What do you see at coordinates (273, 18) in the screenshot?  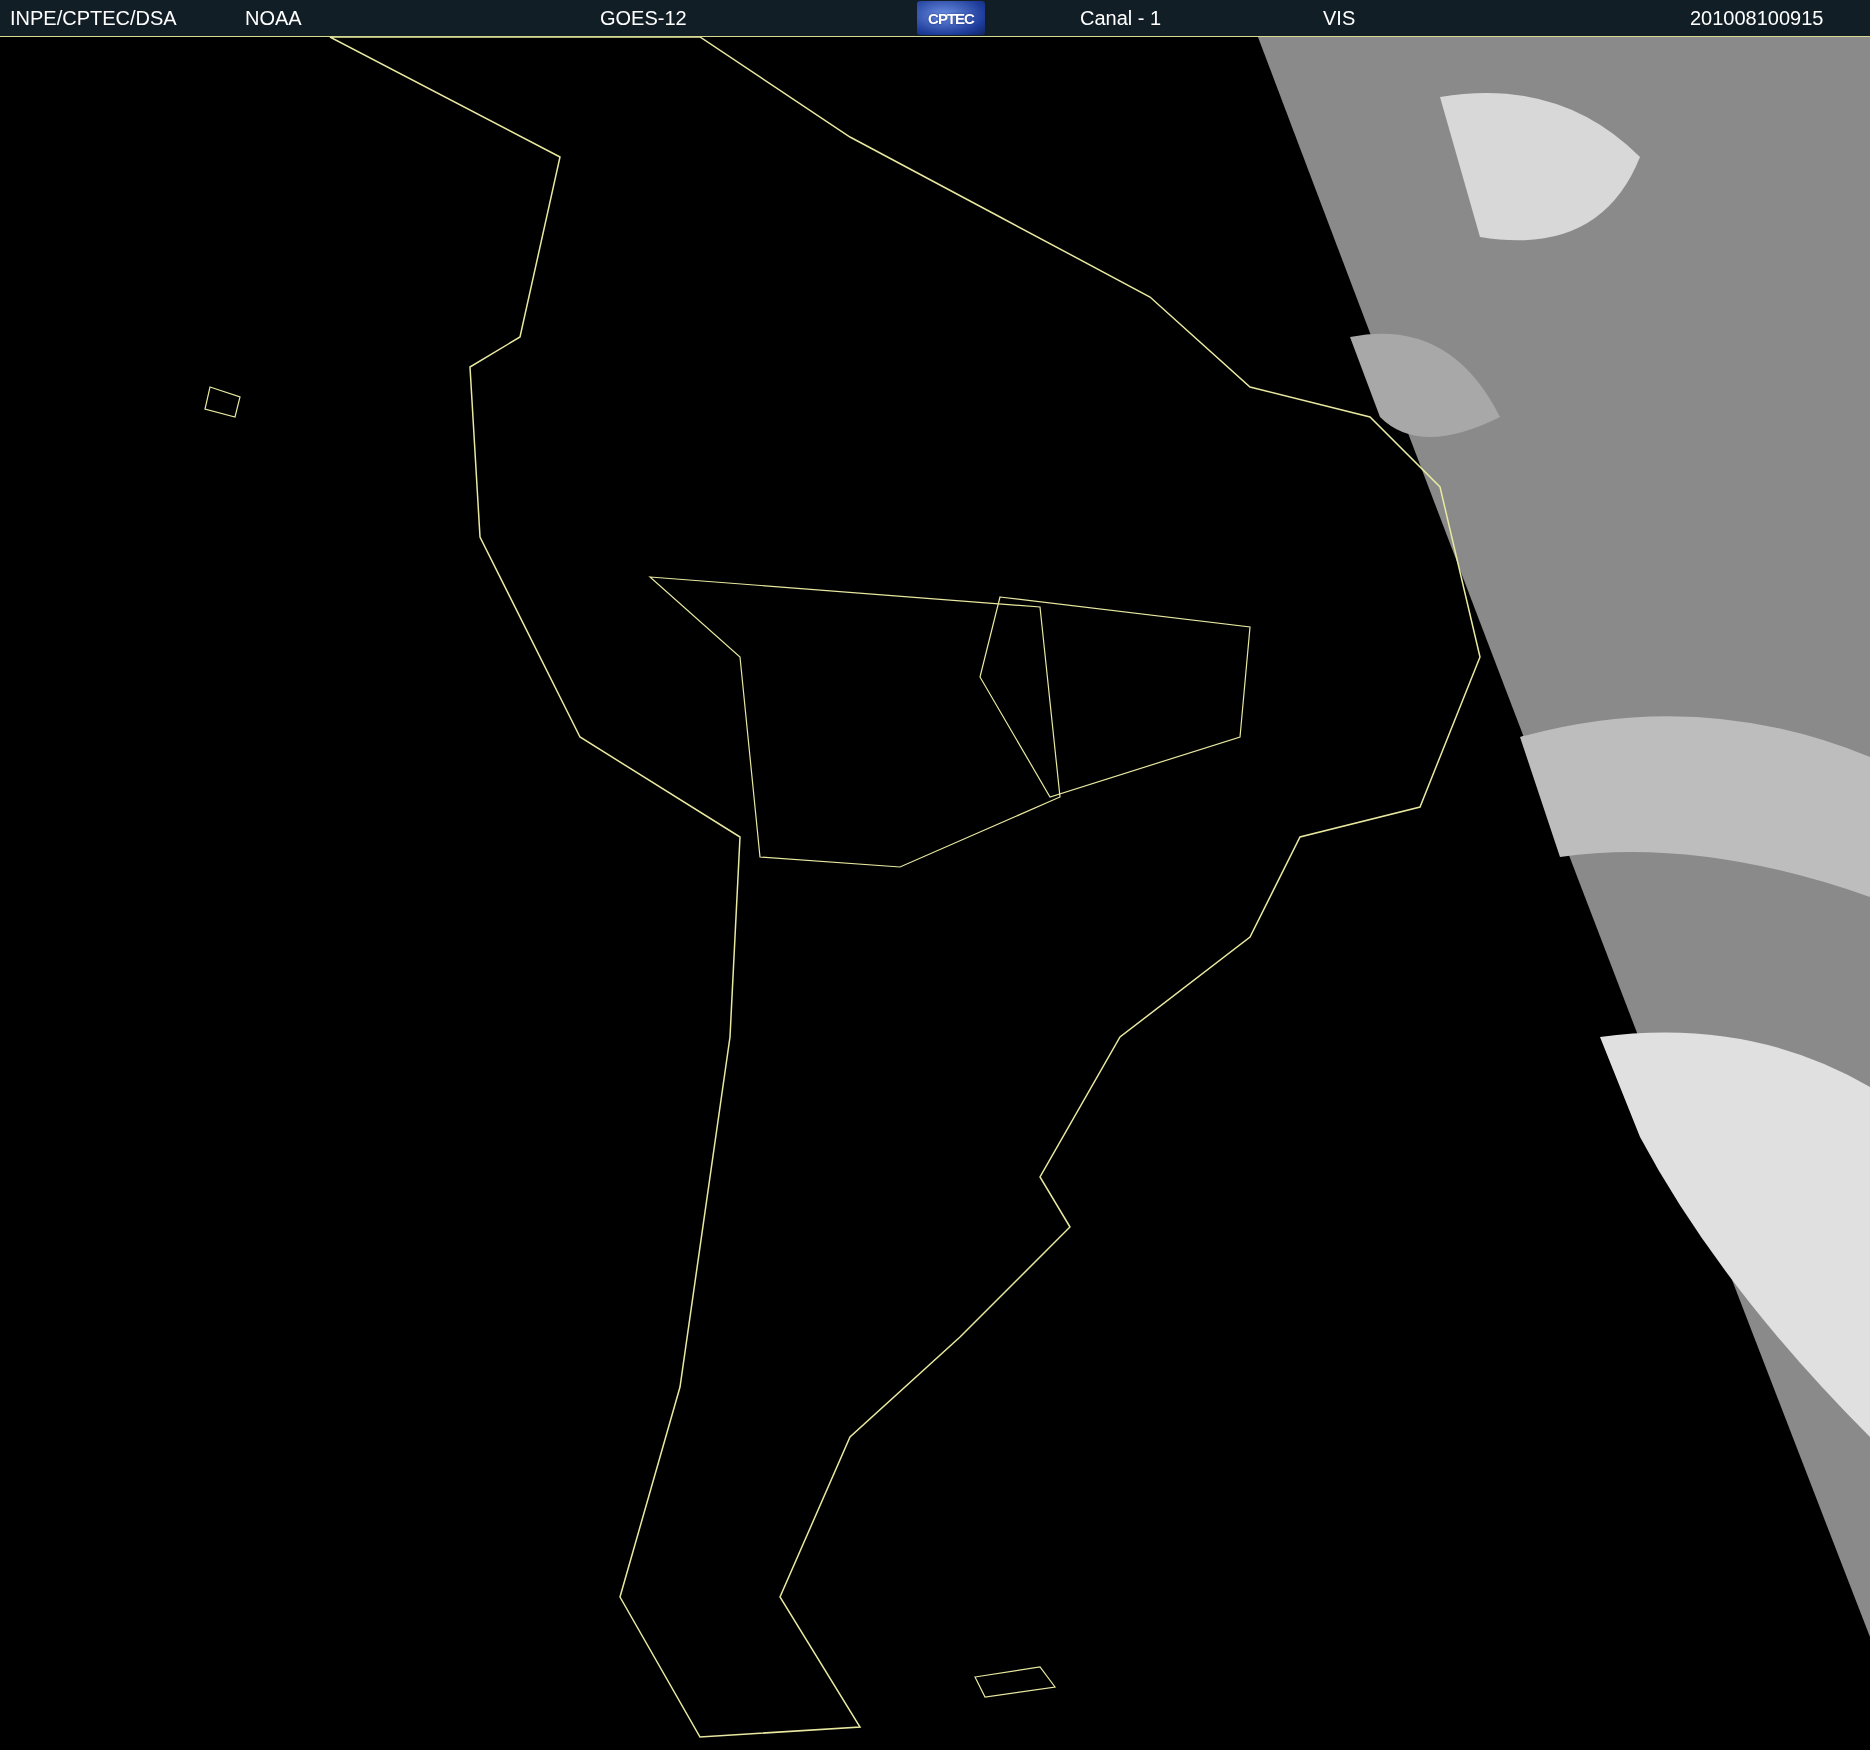 I see `header-label: NOAA` at bounding box center [273, 18].